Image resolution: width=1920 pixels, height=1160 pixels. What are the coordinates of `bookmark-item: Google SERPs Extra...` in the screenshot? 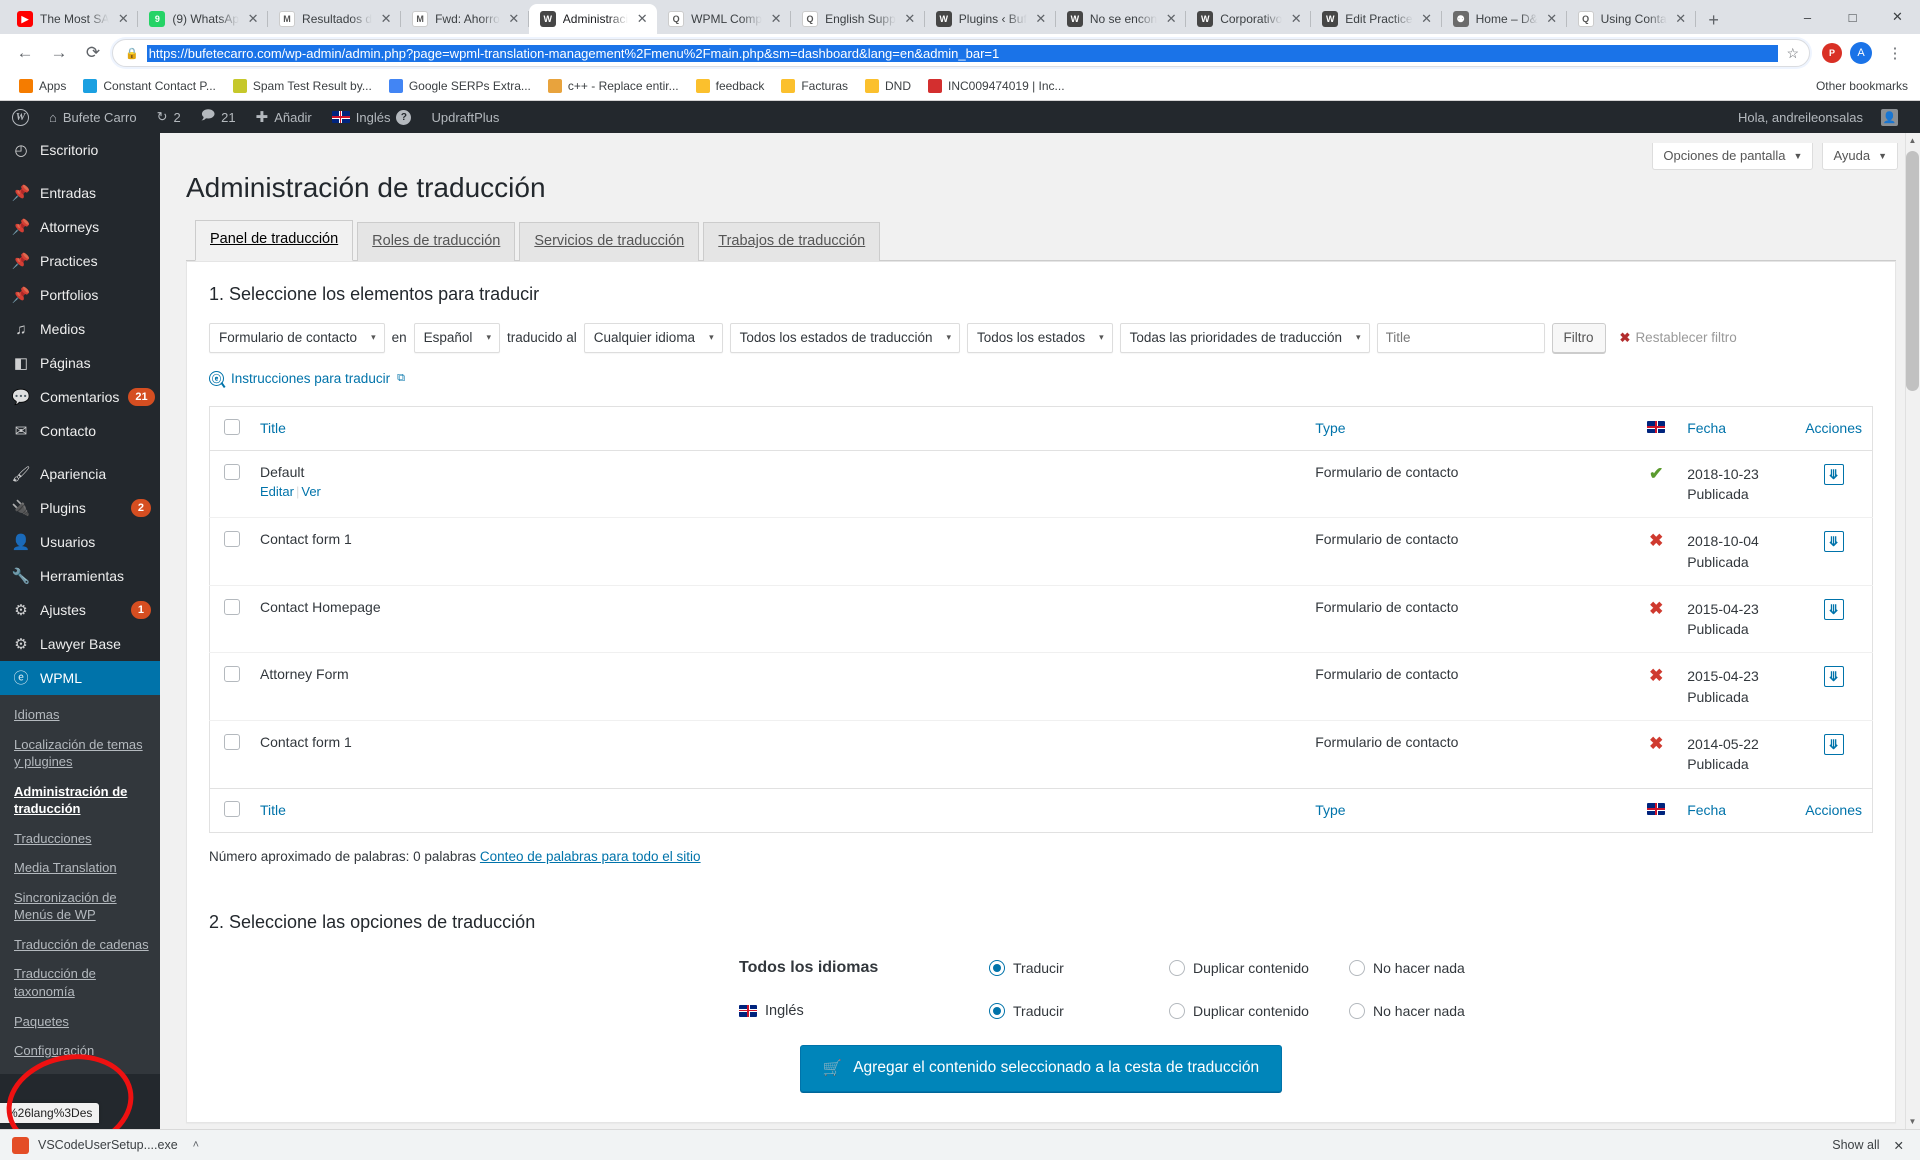 It's located at (460, 86).